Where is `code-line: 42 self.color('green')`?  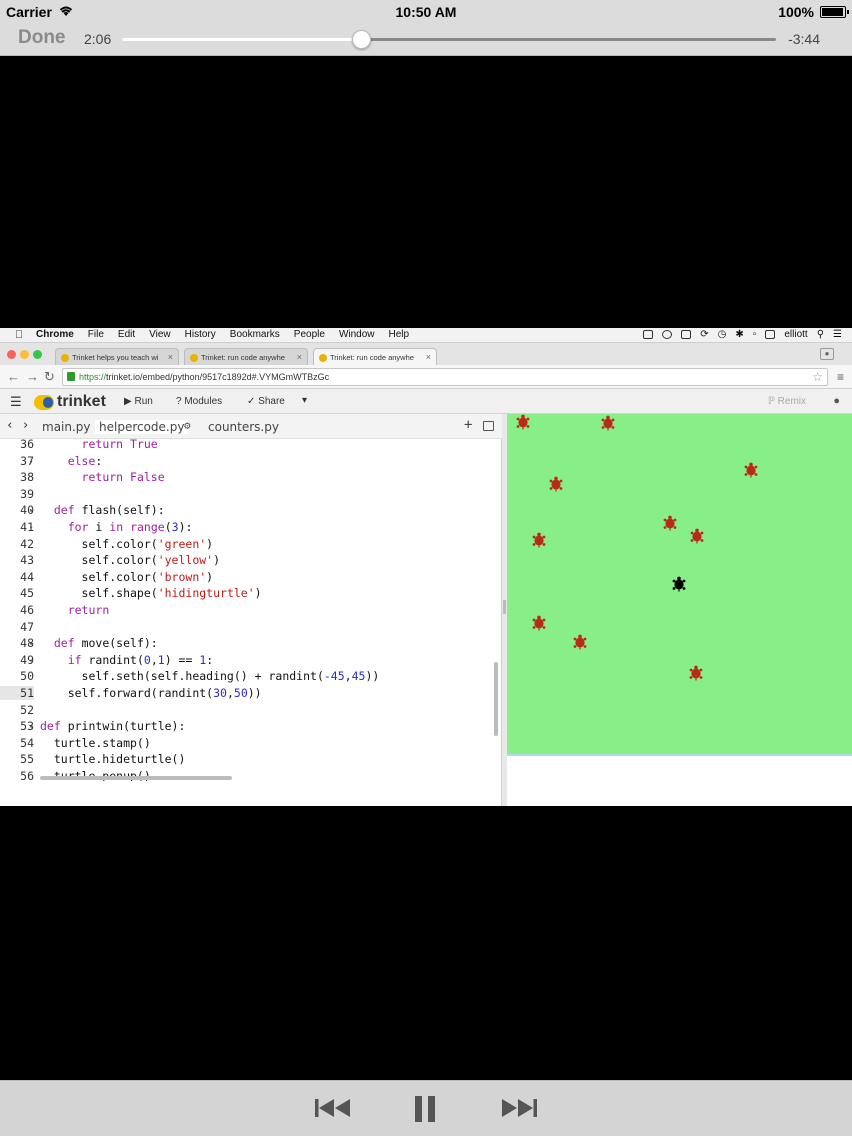
code-line: 42 self.color('green') is located at coordinates (248, 545).